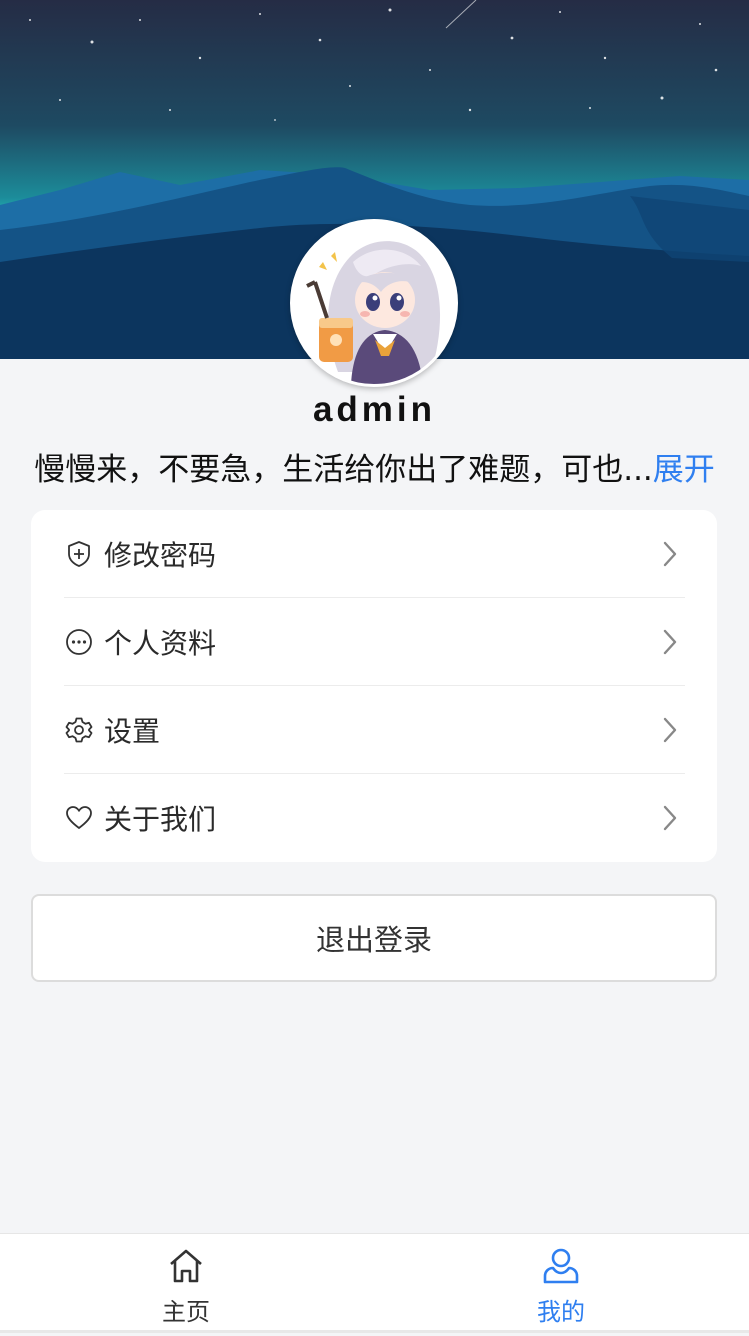 The height and width of the screenshot is (1336, 749). Describe the element at coordinates (561, 1312) in the screenshot. I see `tab-mine-label: 我的` at that location.